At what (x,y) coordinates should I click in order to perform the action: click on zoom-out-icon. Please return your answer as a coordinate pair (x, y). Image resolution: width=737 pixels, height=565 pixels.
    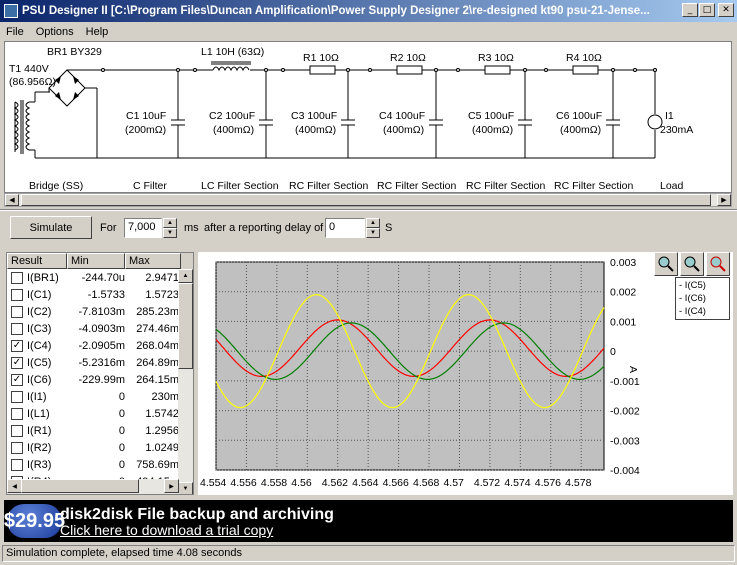
    Looking at the image, I should click on (692, 264).